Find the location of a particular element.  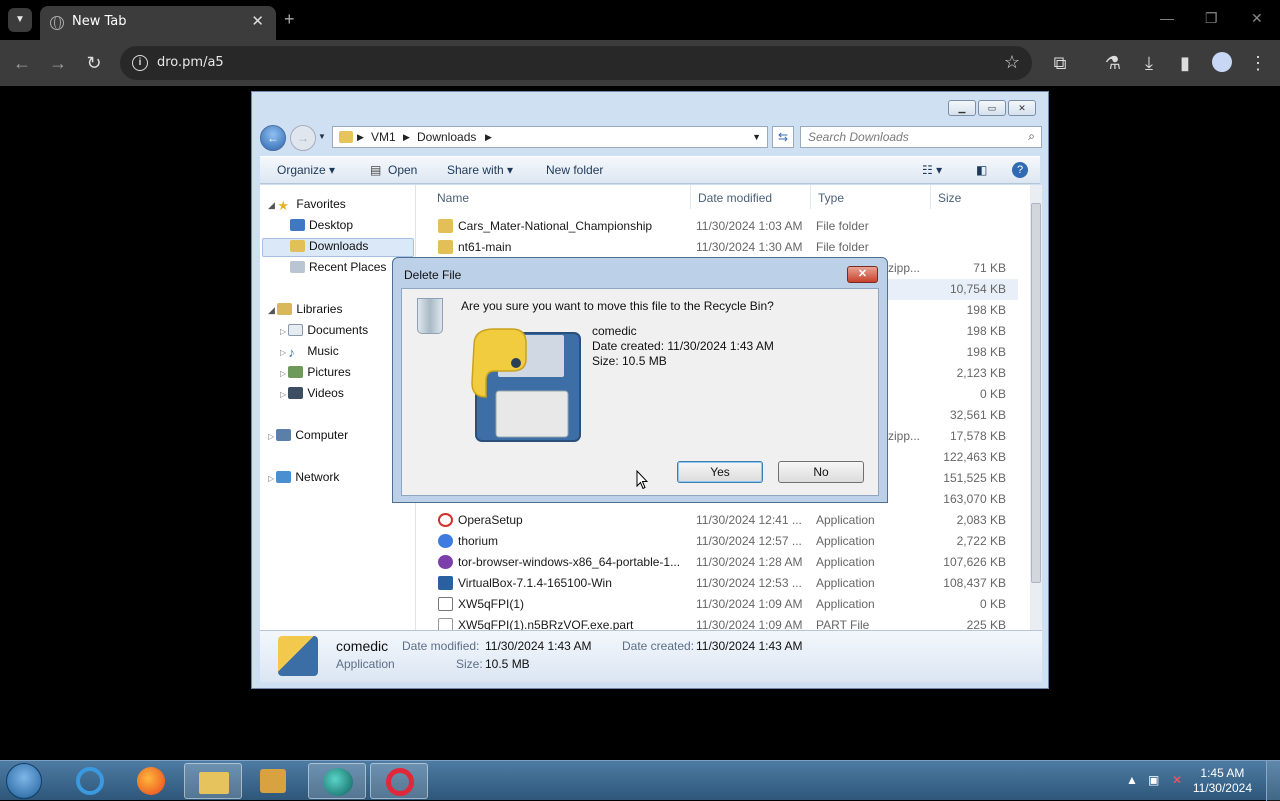

profile-avatar-icon is located at coordinates (1222, 62).